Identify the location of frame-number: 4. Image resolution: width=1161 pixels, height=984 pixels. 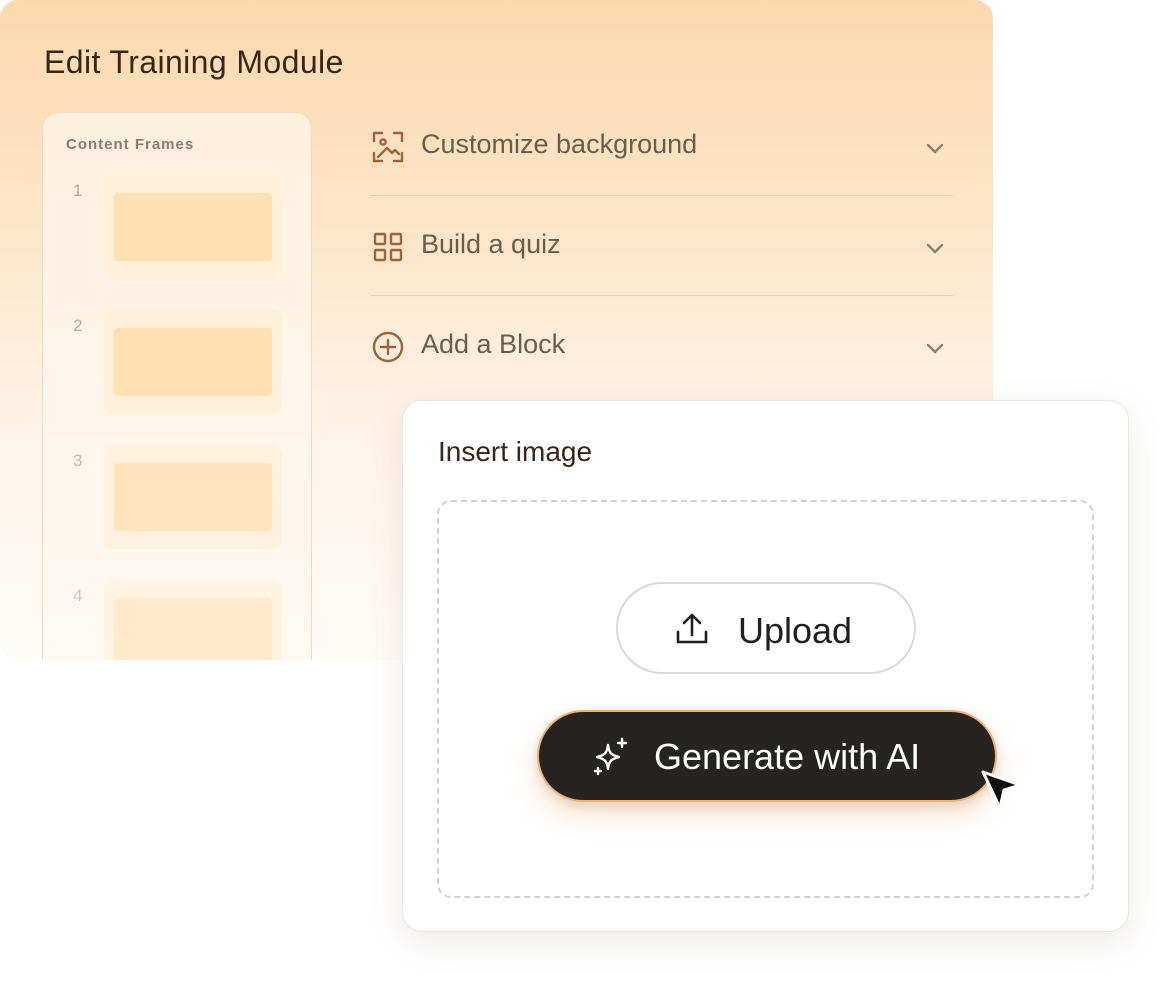
(78, 595).